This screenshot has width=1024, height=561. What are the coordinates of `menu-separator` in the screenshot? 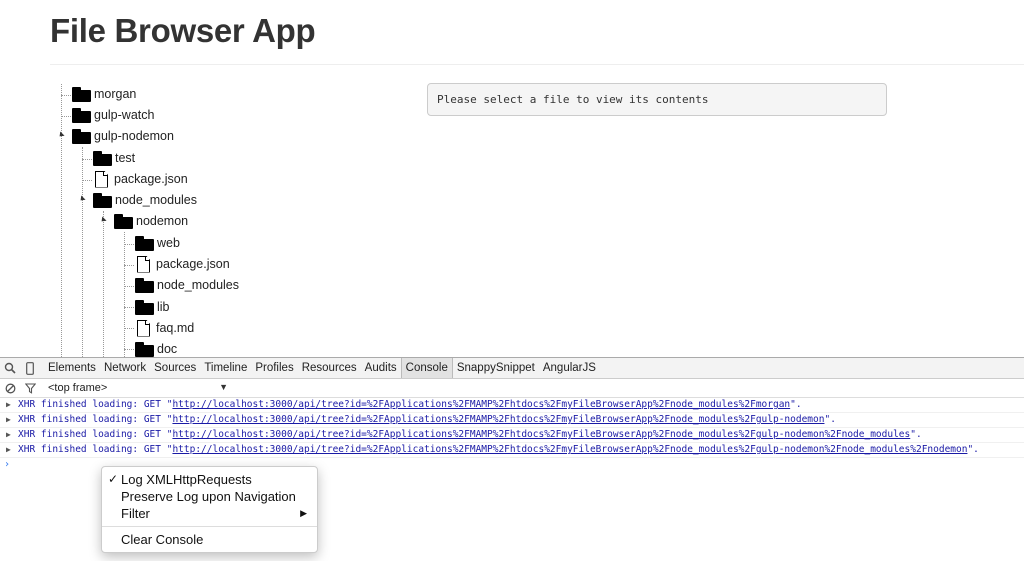 It's located at (209, 526).